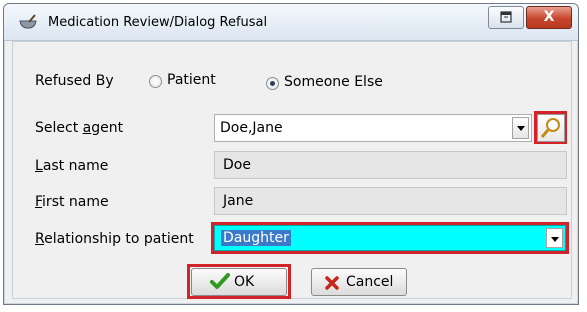 The width and height of the screenshot is (587, 312). What do you see at coordinates (238, 201) in the screenshot?
I see `first-name-value: Jane` at bounding box center [238, 201].